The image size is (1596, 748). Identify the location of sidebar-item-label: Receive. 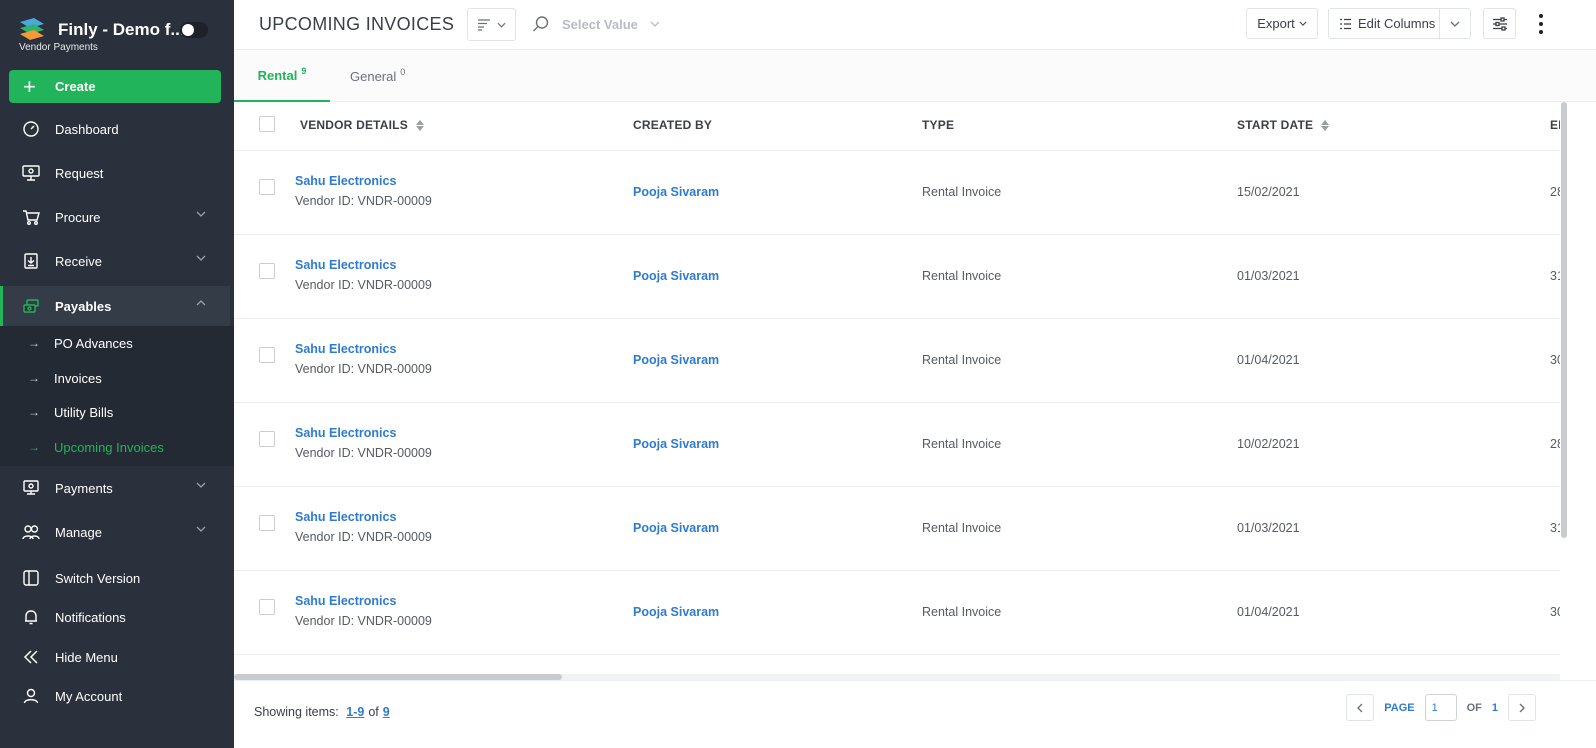
(78, 261).